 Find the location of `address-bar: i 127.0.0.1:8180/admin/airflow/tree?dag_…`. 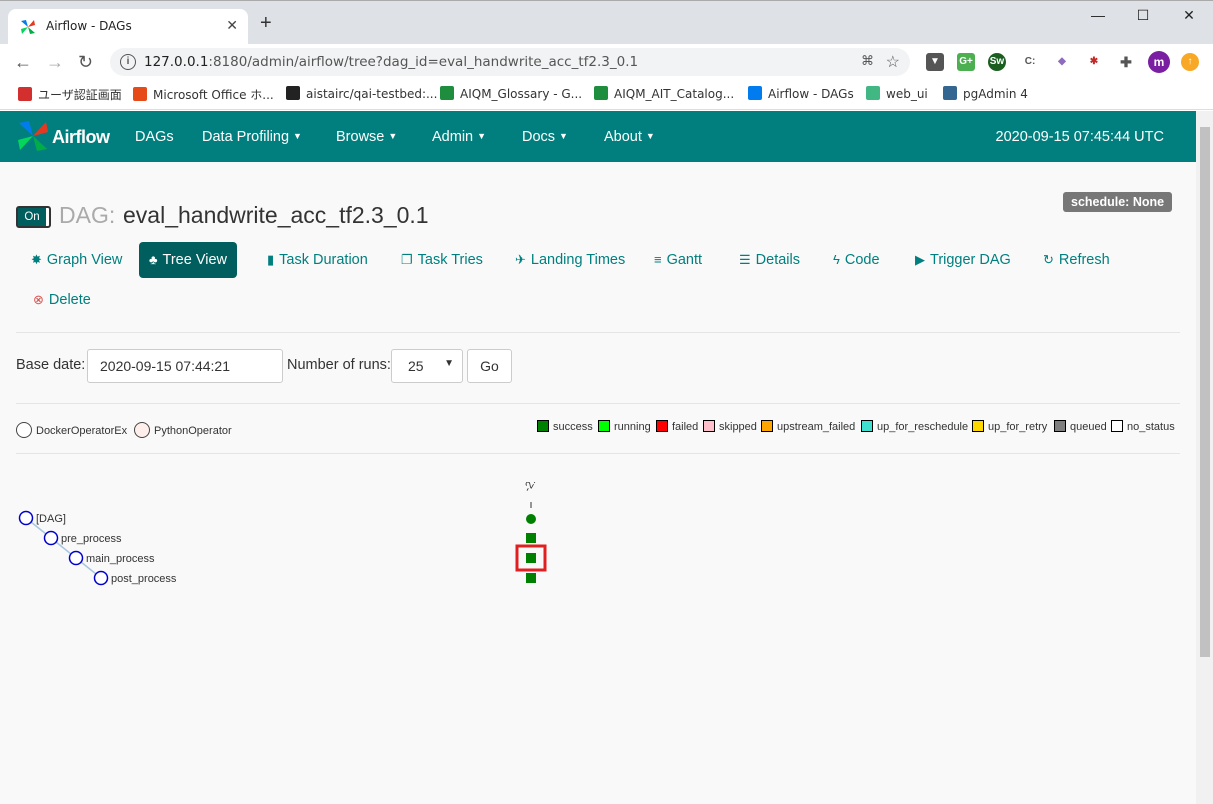

address-bar: i 127.0.0.1:8180/admin/airflow/tree?dag_… is located at coordinates (510, 62).